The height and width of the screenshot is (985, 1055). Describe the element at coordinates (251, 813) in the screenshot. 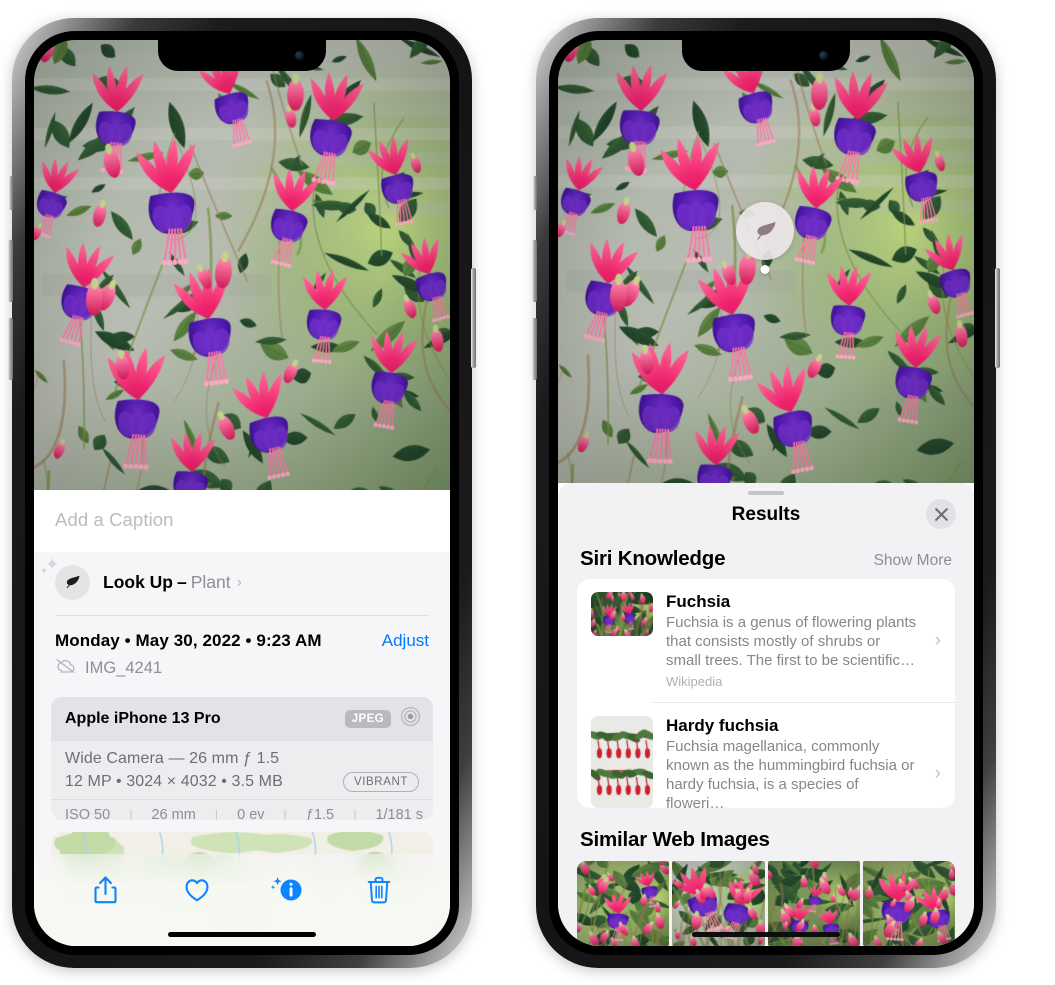

I see `exif-value: 0 ev` at that location.